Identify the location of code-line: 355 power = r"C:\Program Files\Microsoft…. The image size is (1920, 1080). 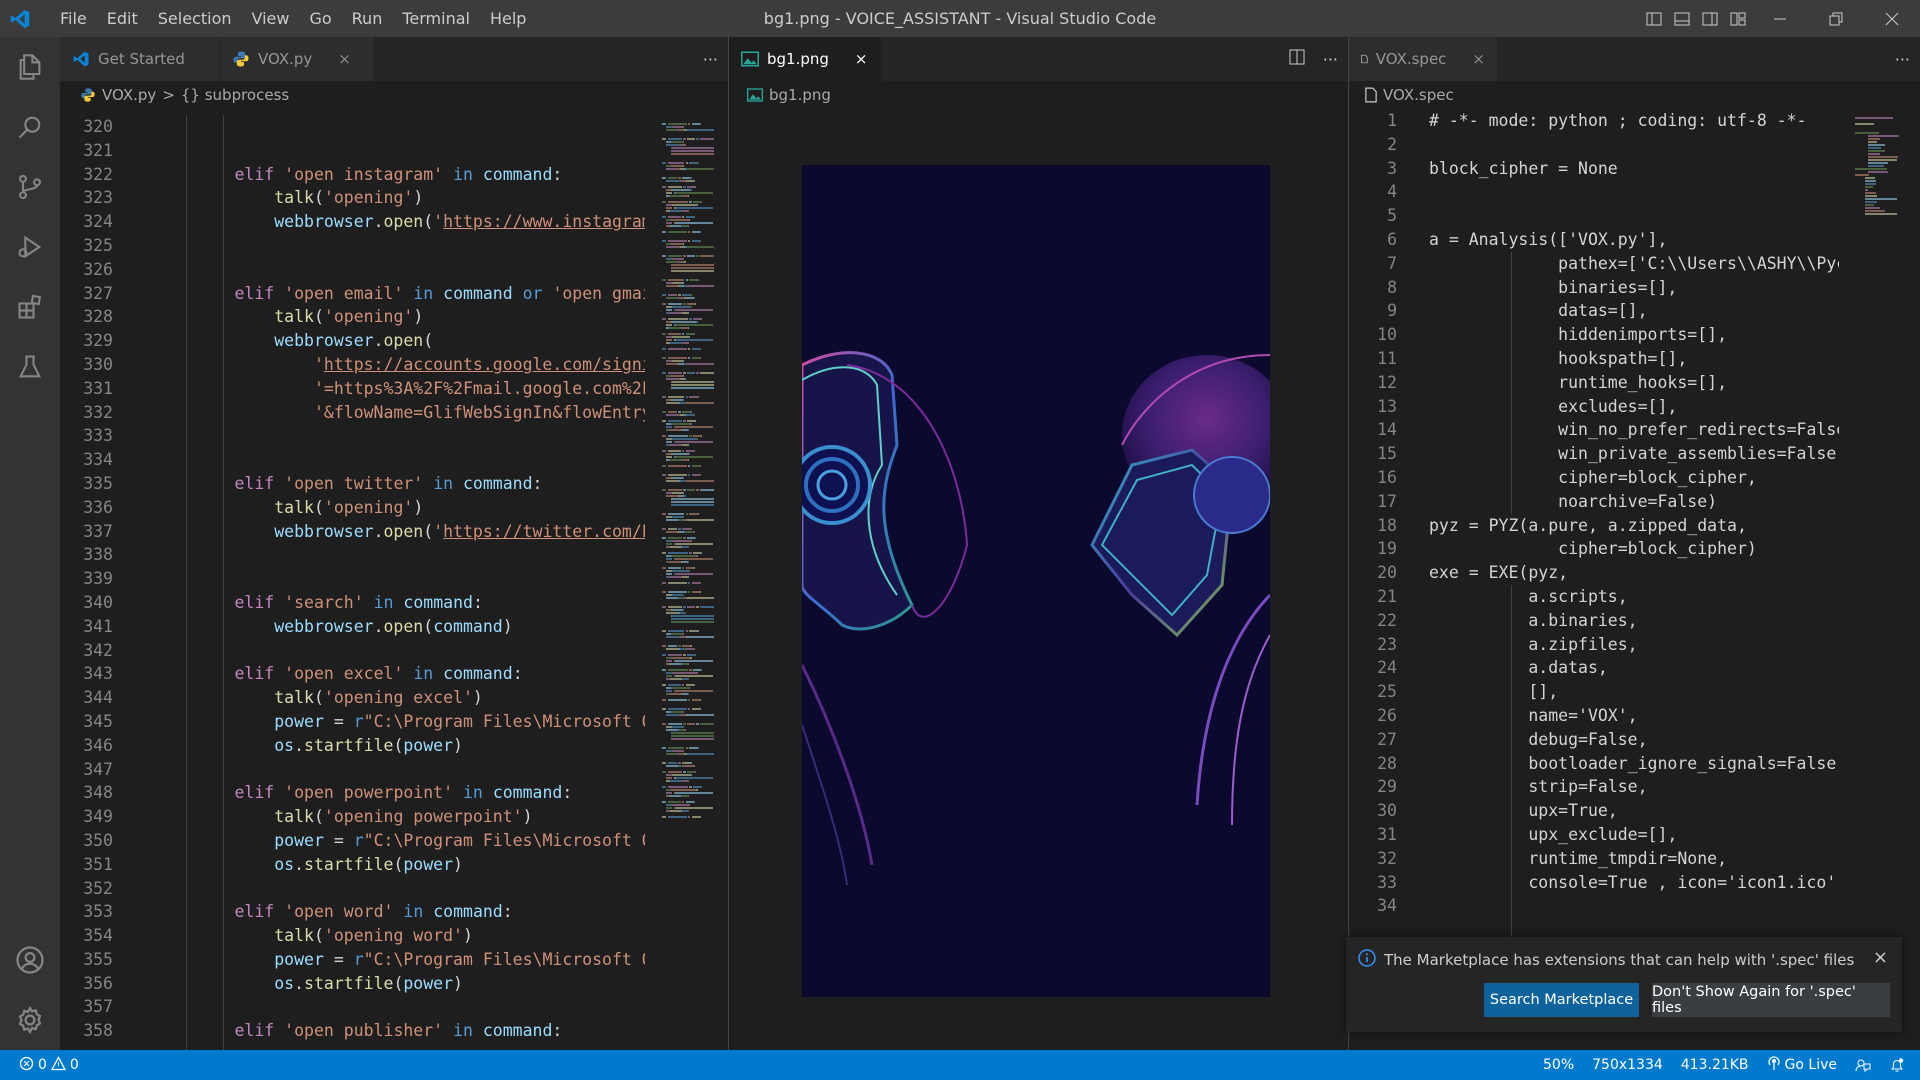
(352, 960).